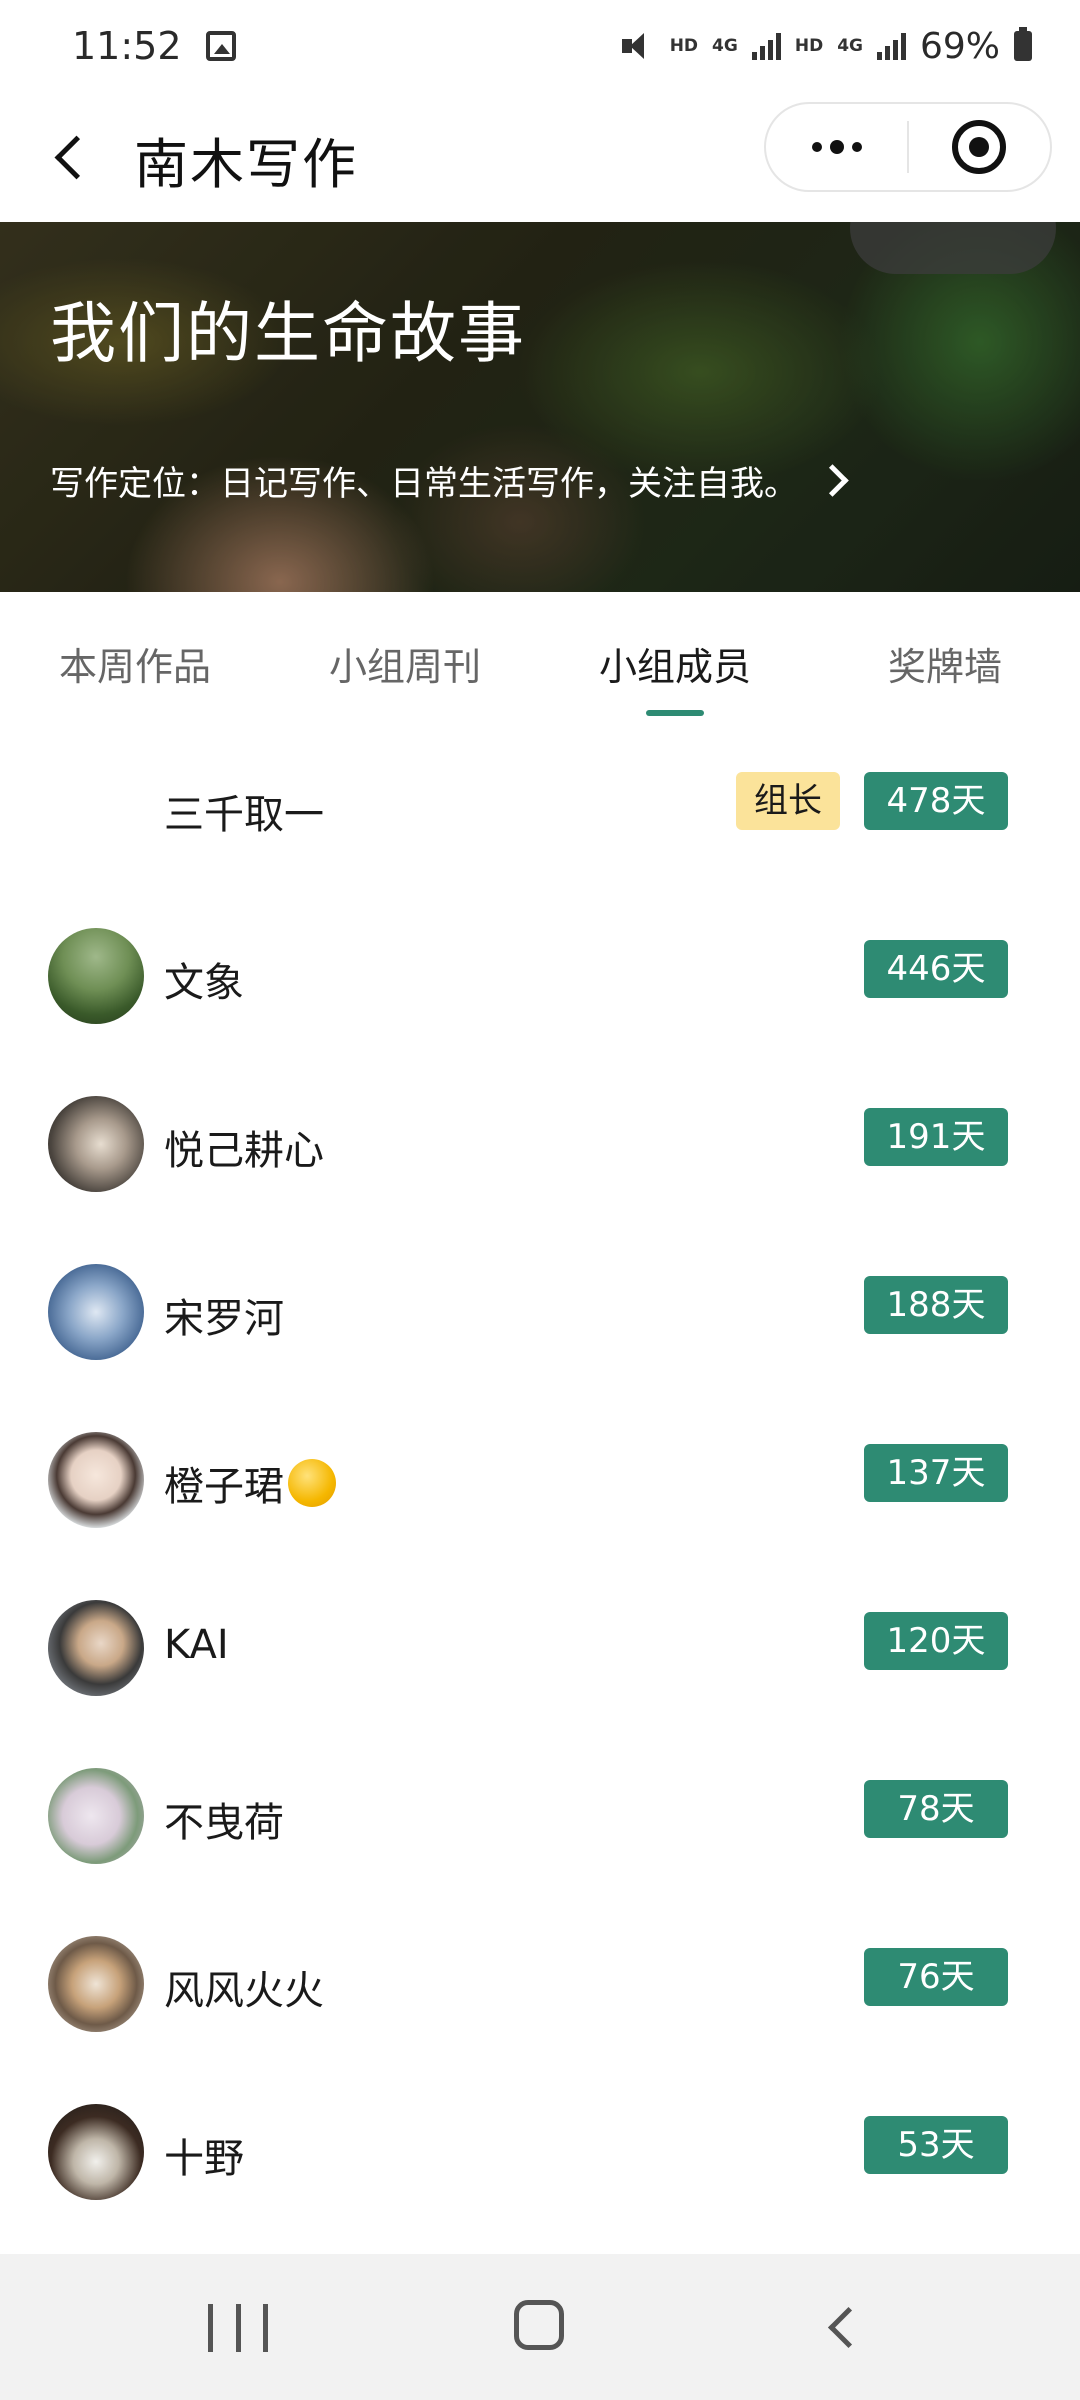  I want to click on network-label-1: 4G, so click(725, 45).